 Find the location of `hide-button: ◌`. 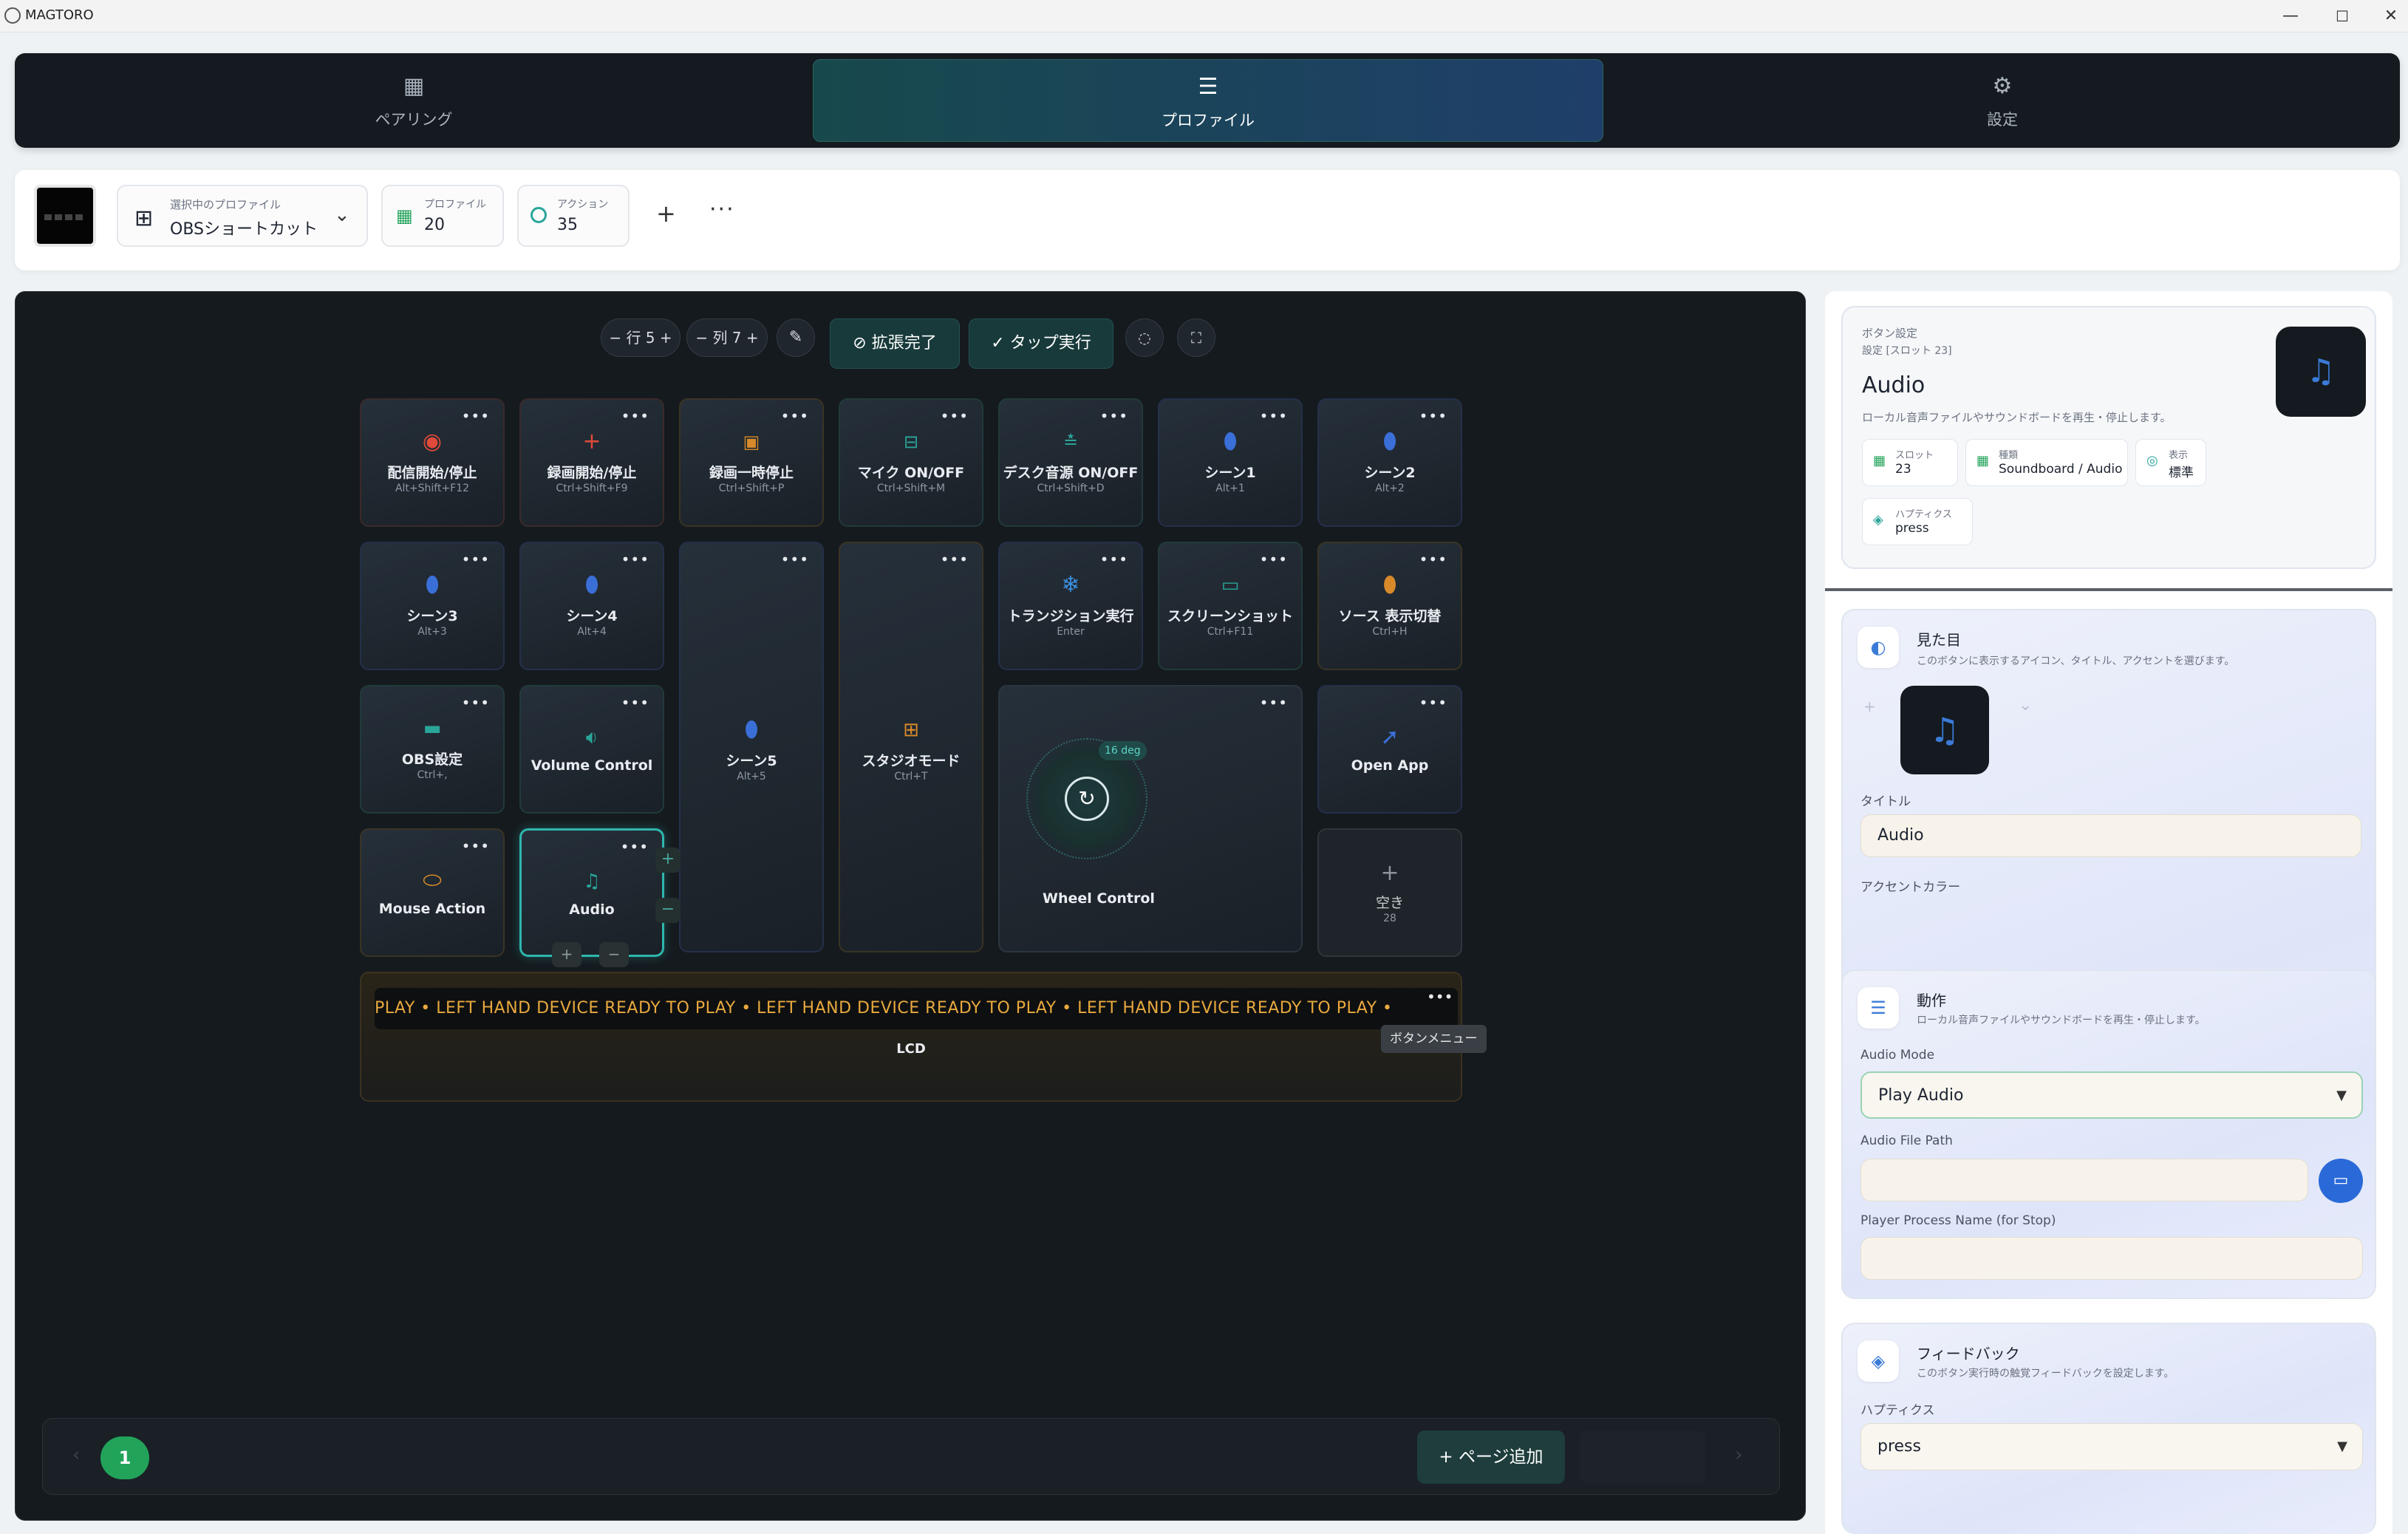

hide-button: ◌ is located at coordinates (1145, 337).